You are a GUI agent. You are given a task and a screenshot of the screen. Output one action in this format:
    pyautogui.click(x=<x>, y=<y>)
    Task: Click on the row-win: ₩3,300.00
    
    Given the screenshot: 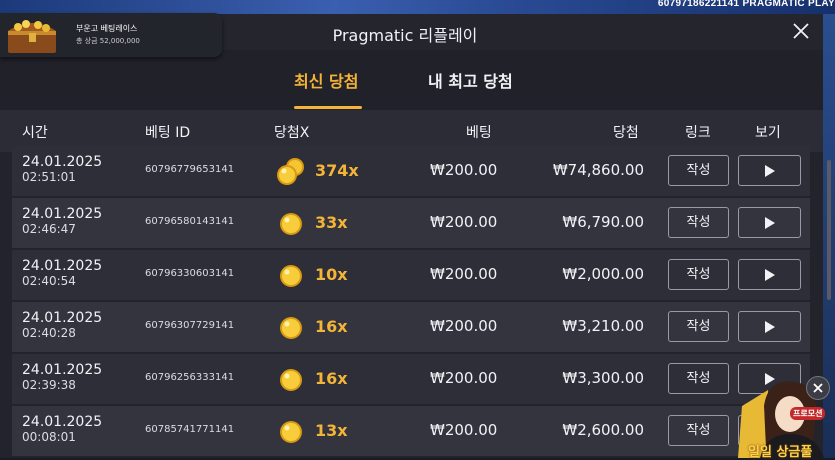 What is the action you would take?
    pyautogui.click(x=603, y=378)
    